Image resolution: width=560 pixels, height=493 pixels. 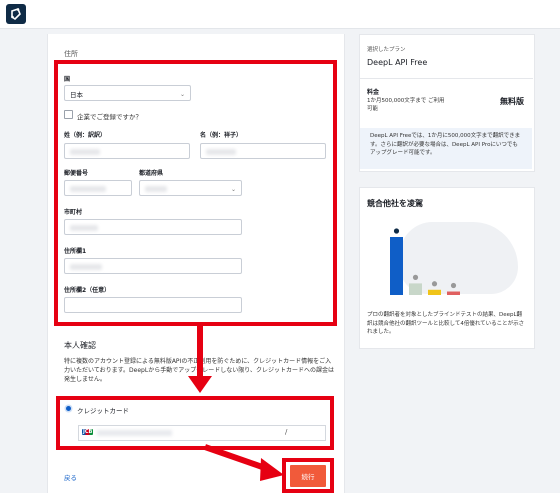 I want to click on google-logo-icon, so click(x=415, y=277).